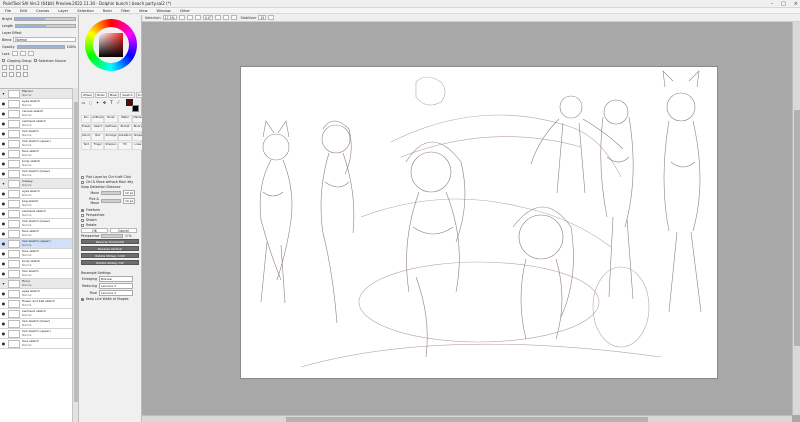 The width and height of the screenshot is (800, 422). I want to click on new-folder-icon, so click(18, 67).